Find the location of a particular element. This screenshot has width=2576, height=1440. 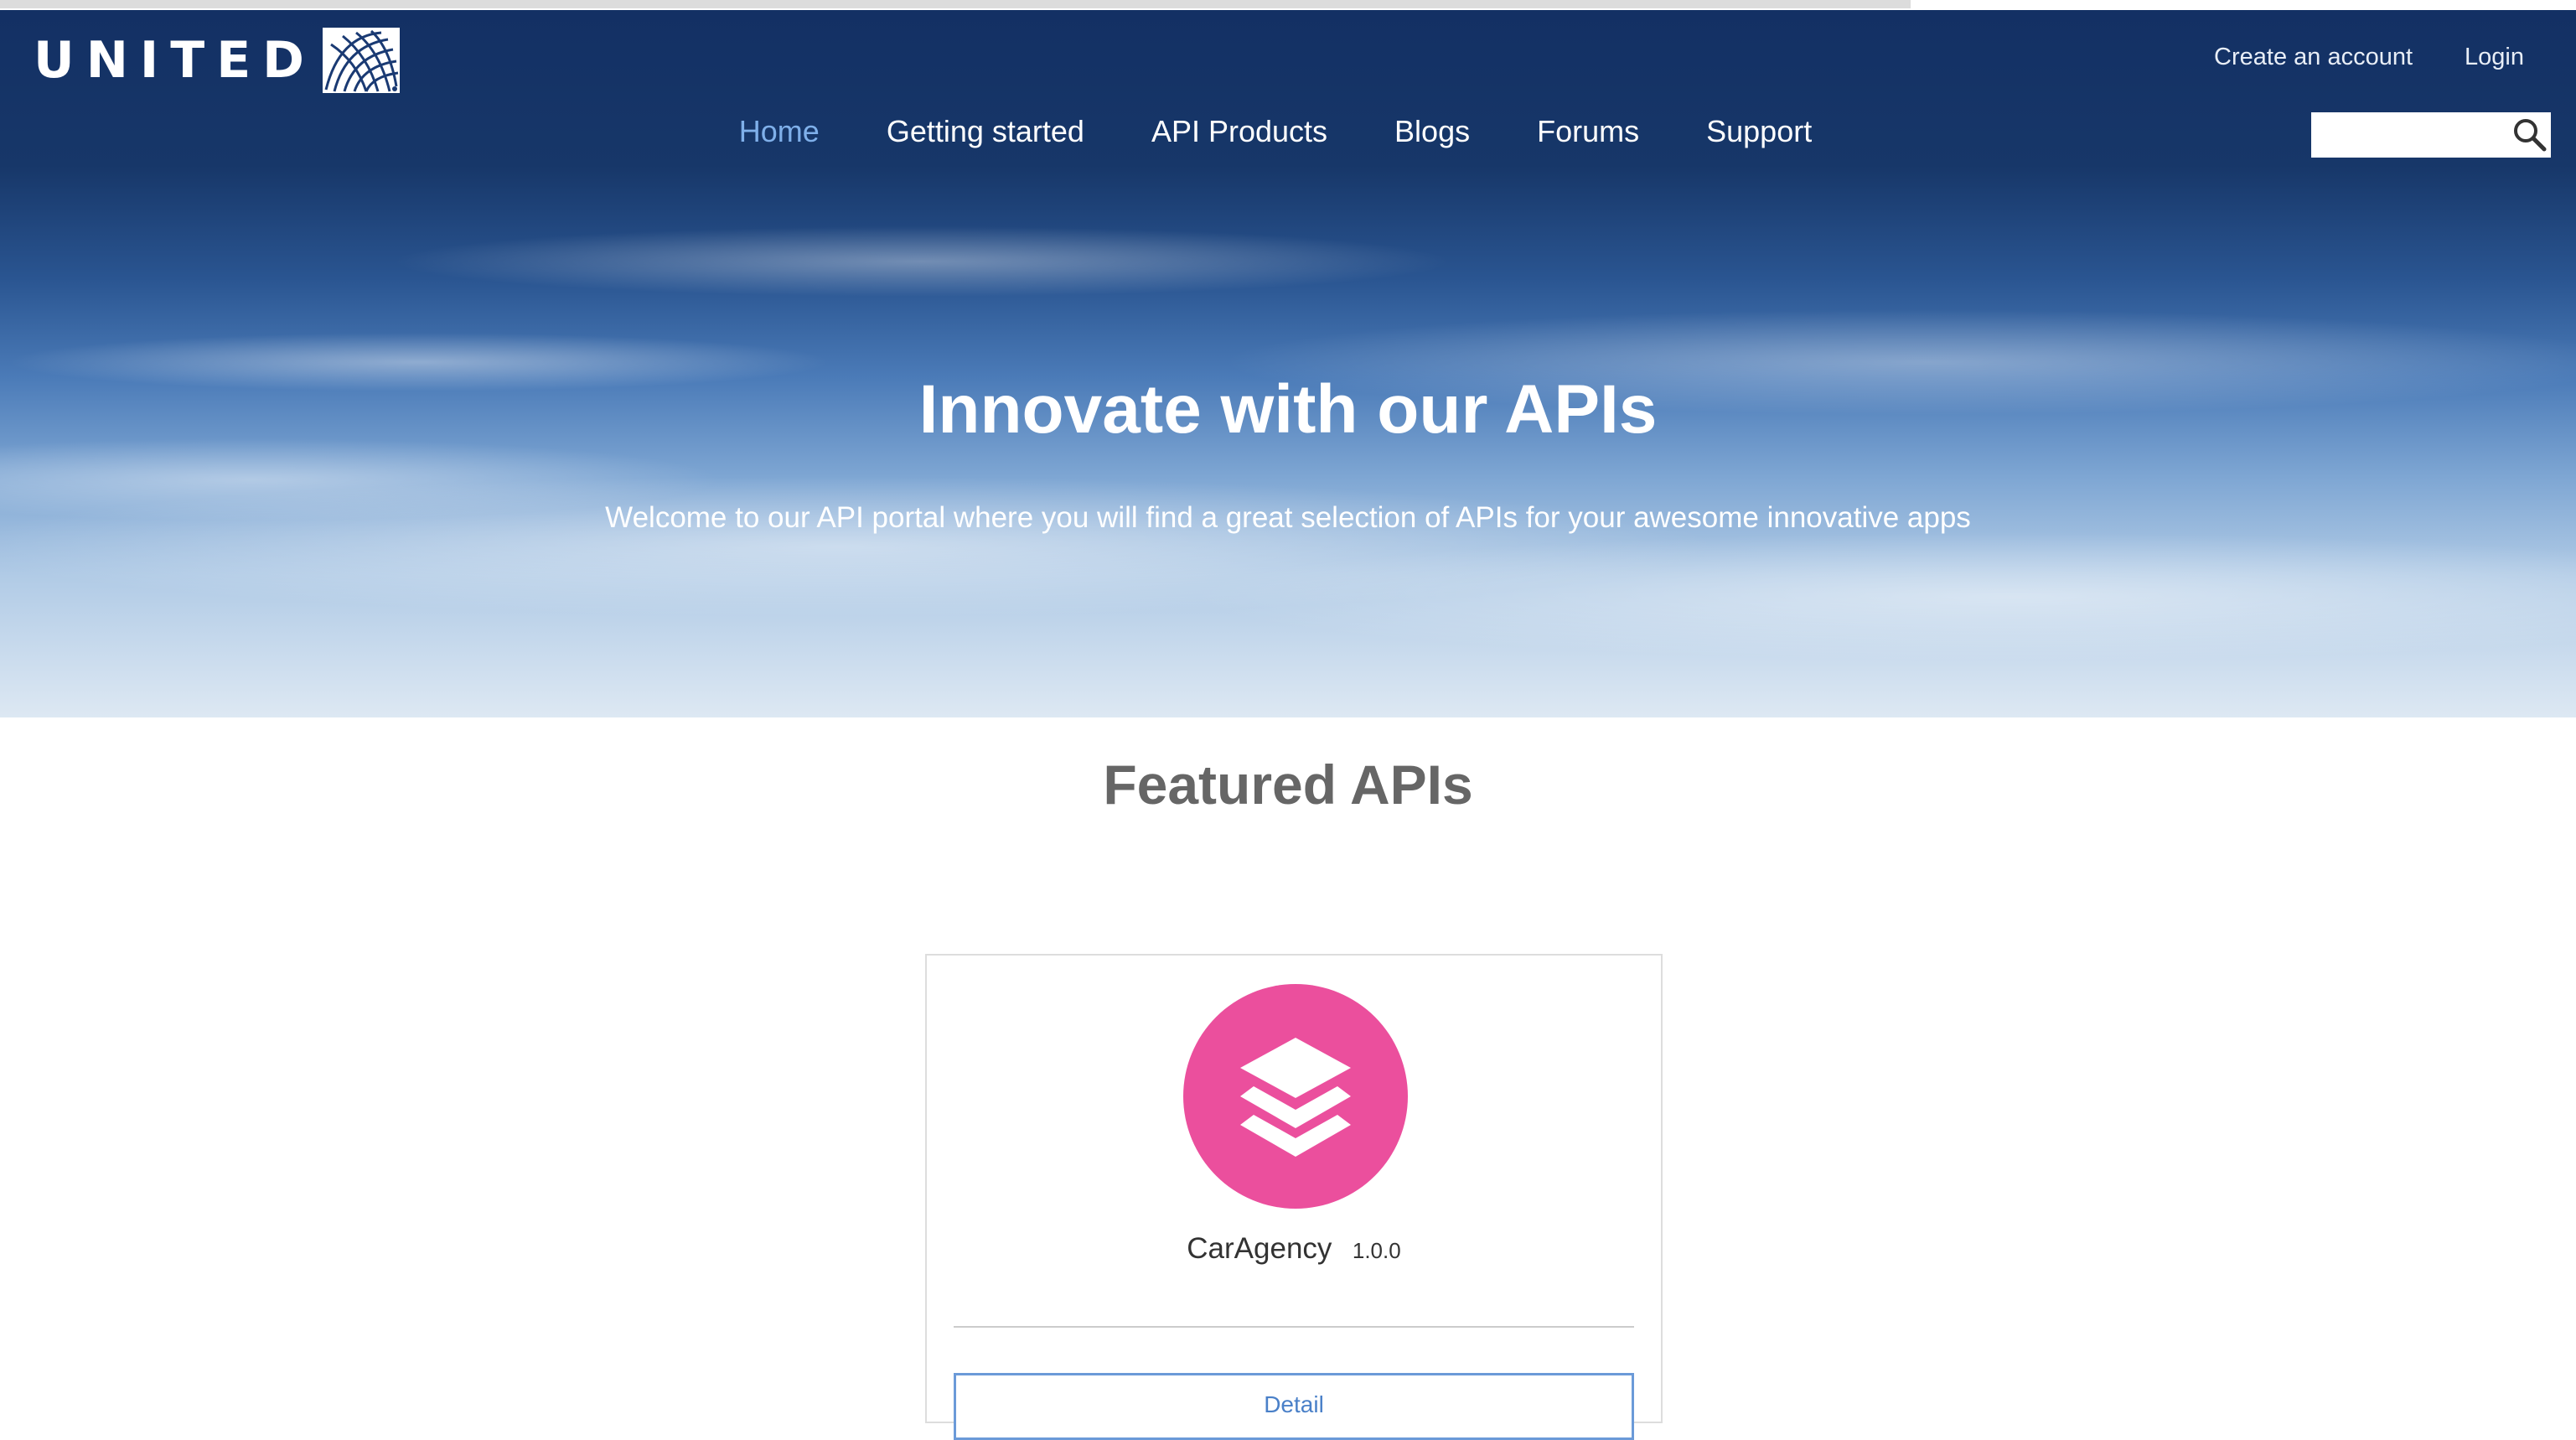

united-logo: UNITED is located at coordinates (217, 60).